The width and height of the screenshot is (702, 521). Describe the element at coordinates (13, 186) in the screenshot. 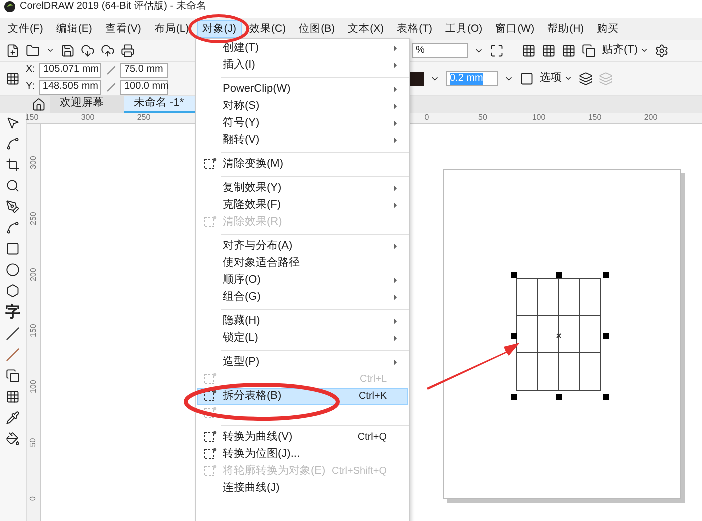

I see `zoom-tool-icon` at that location.